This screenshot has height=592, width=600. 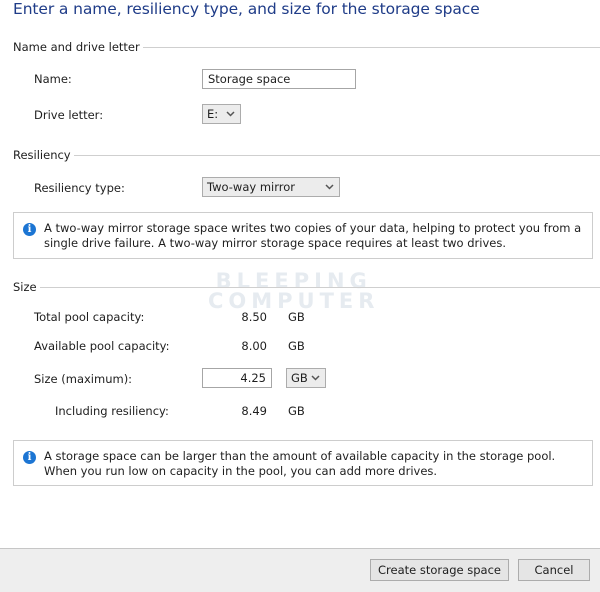 I want to click on section-size: Size, so click(x=306, y=287).